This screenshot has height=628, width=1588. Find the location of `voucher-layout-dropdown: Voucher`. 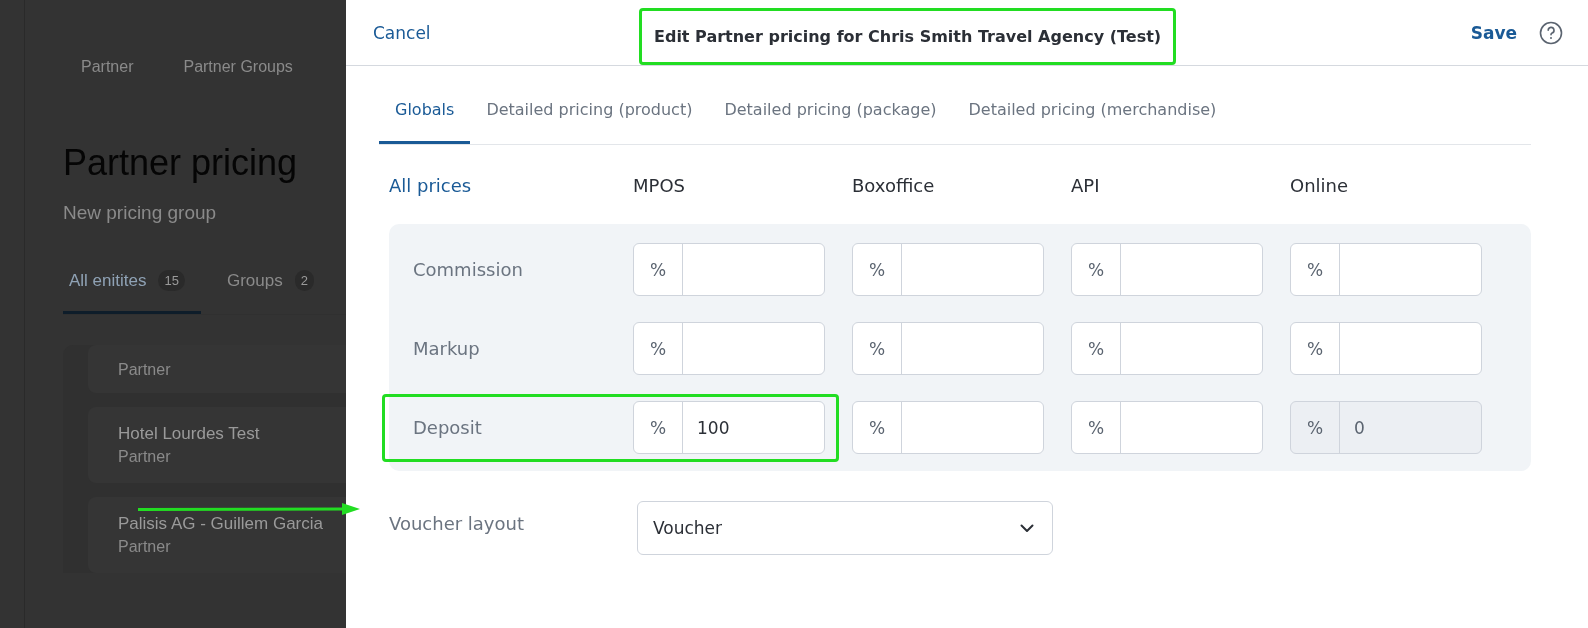

voucher-layout-dropdown: Voucher is located at coordinates (845, 528).